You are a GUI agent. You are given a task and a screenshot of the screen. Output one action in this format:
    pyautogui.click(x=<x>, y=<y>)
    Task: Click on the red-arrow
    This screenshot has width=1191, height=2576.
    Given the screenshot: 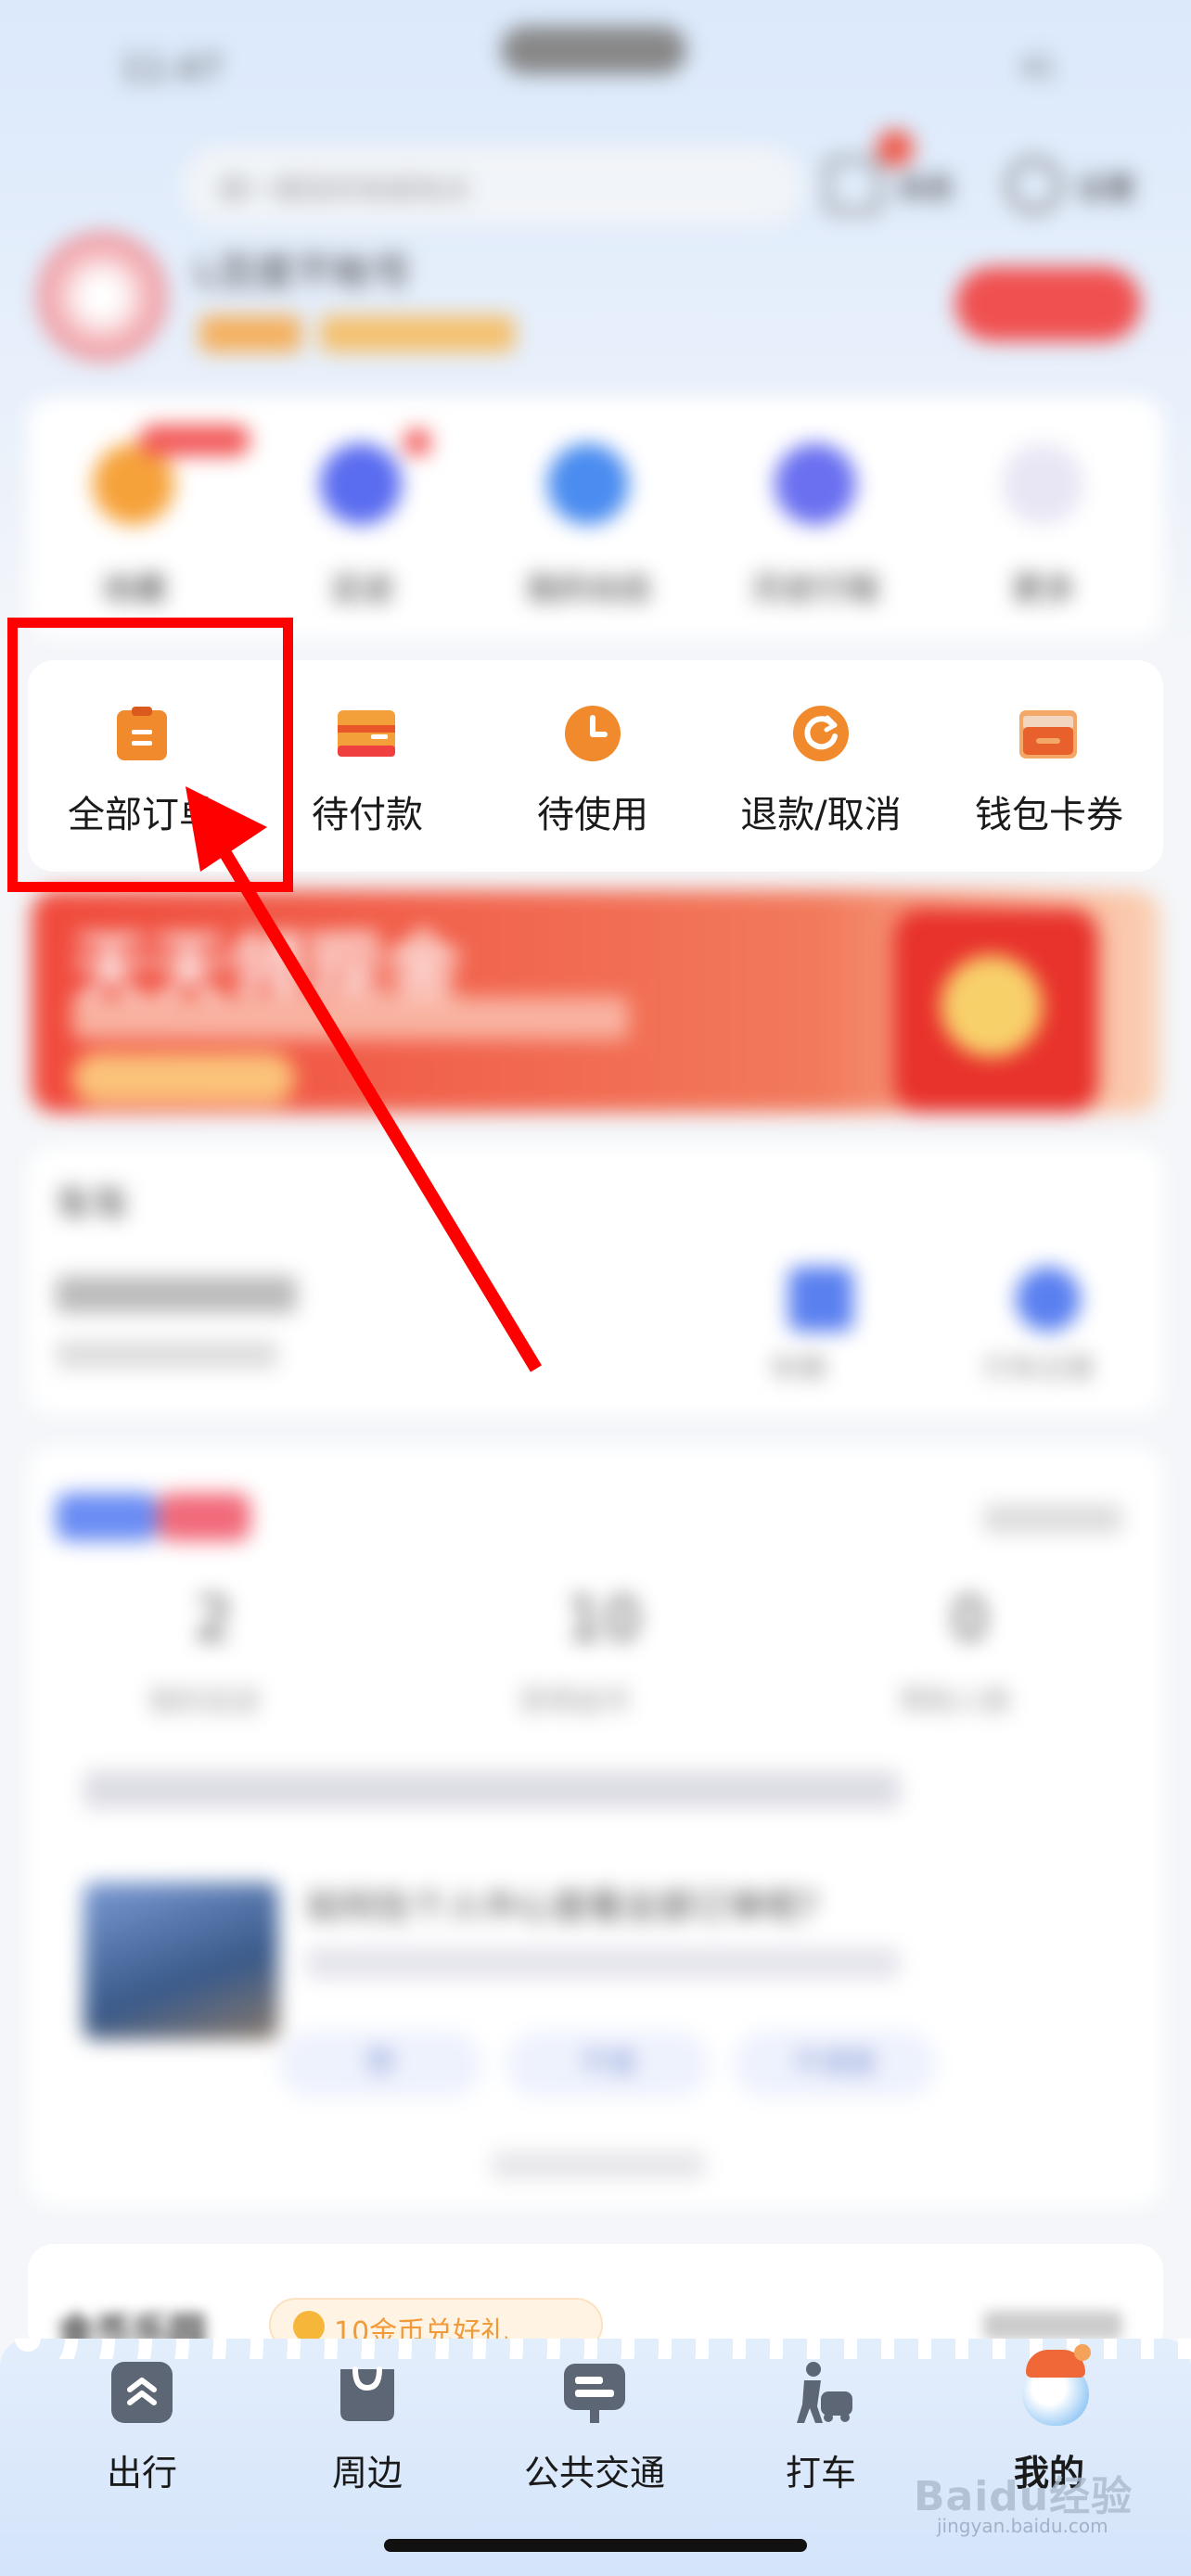 What is the action you would take?
    pyautogui.click(x=364, y=1079)
    